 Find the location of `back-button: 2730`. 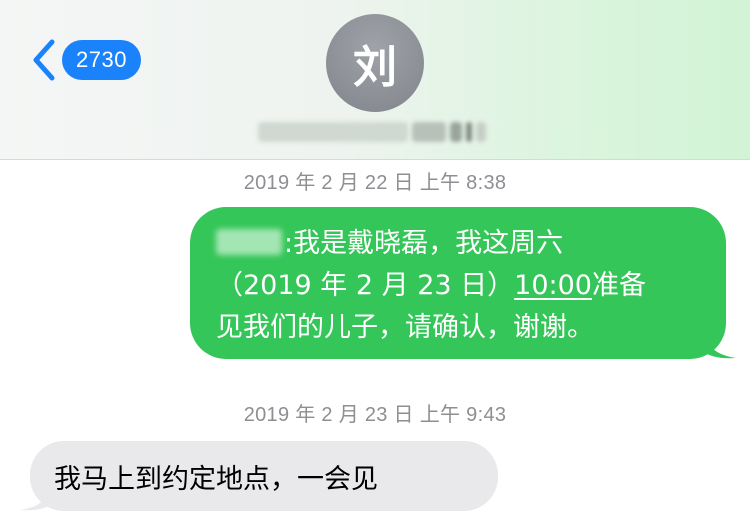

back-button: 2730 is located at coordinates (85, 60).